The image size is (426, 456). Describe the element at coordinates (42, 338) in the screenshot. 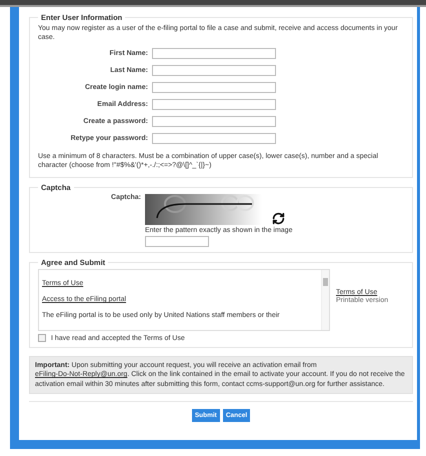

I see `checkbox` at that location.